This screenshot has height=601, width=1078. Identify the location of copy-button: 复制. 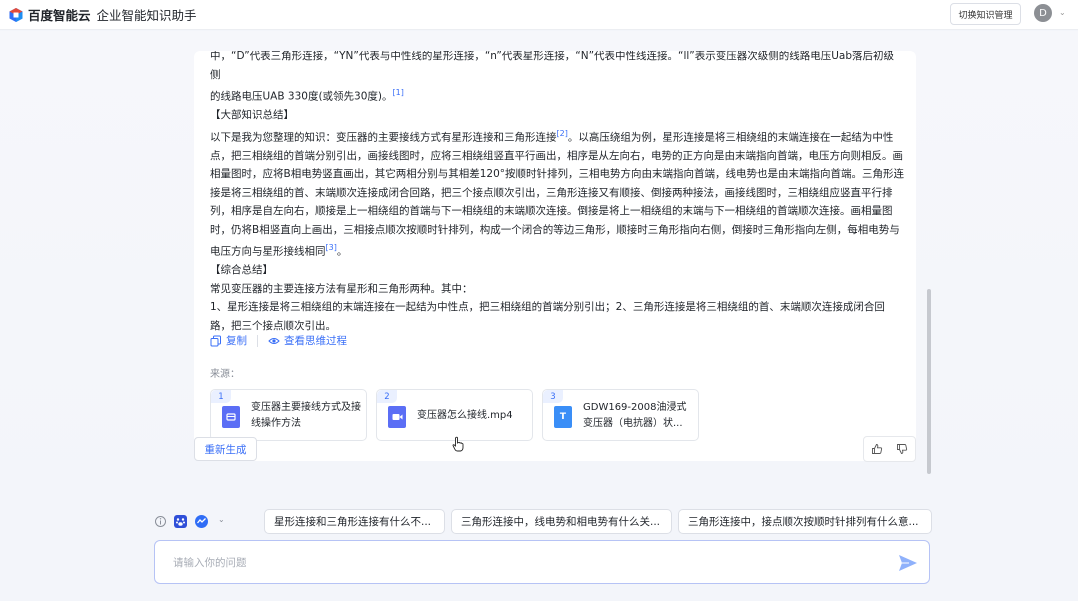
(228, 340).